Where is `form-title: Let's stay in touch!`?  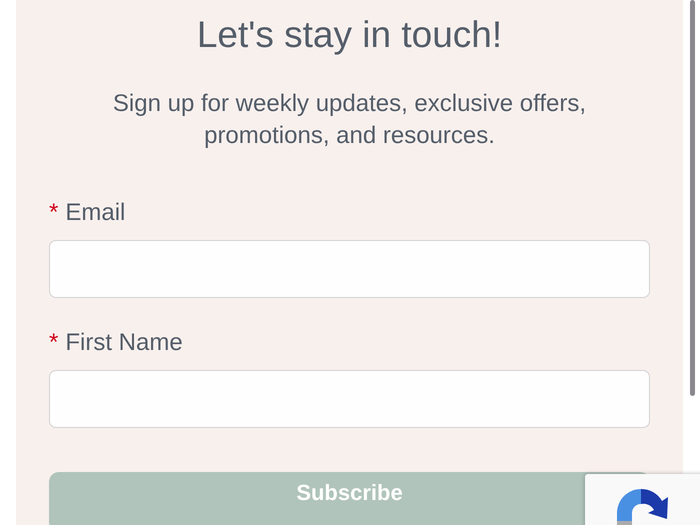
form-title: Let's stay in touch! is located at coordinates (350, 35).